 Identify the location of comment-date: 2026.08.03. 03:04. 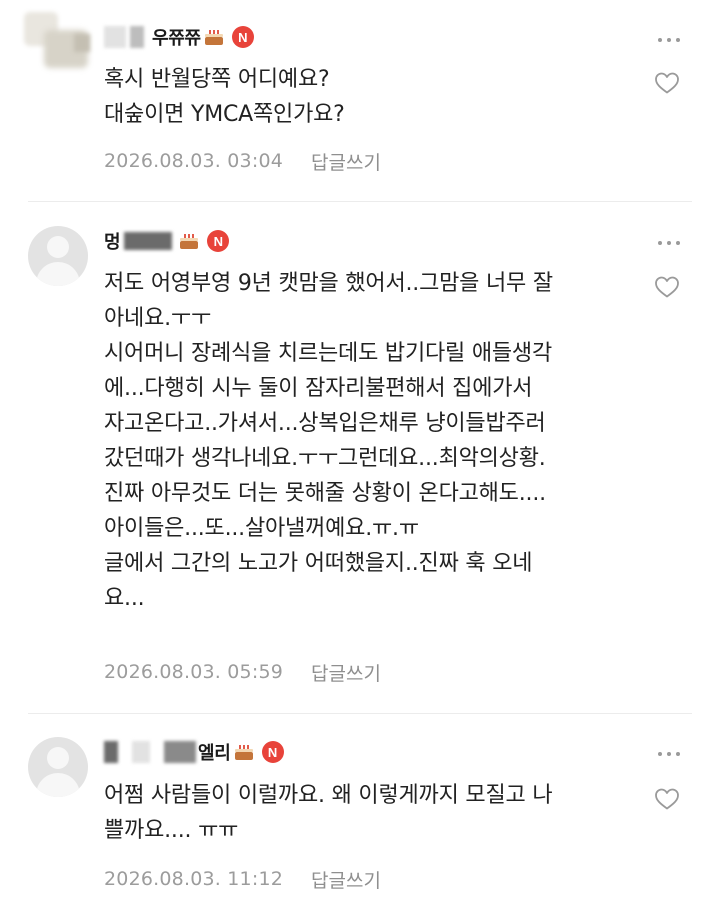
(194, 161).